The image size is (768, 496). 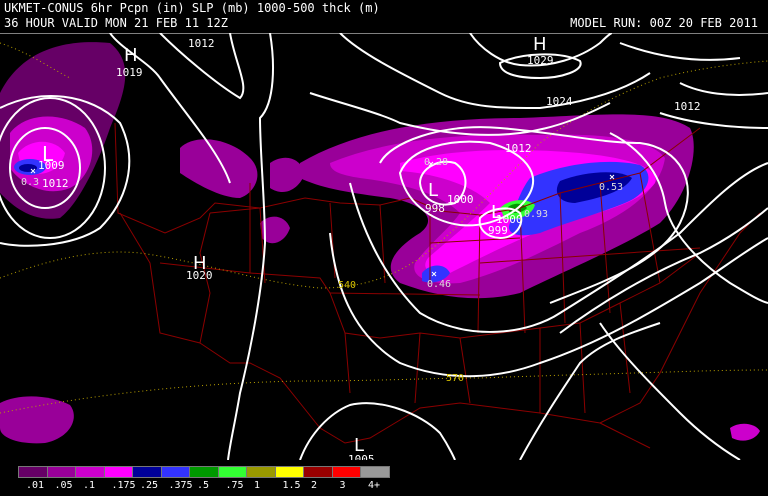 I want to click on precip-max-label: 0.46, so click(x=439, y=284).